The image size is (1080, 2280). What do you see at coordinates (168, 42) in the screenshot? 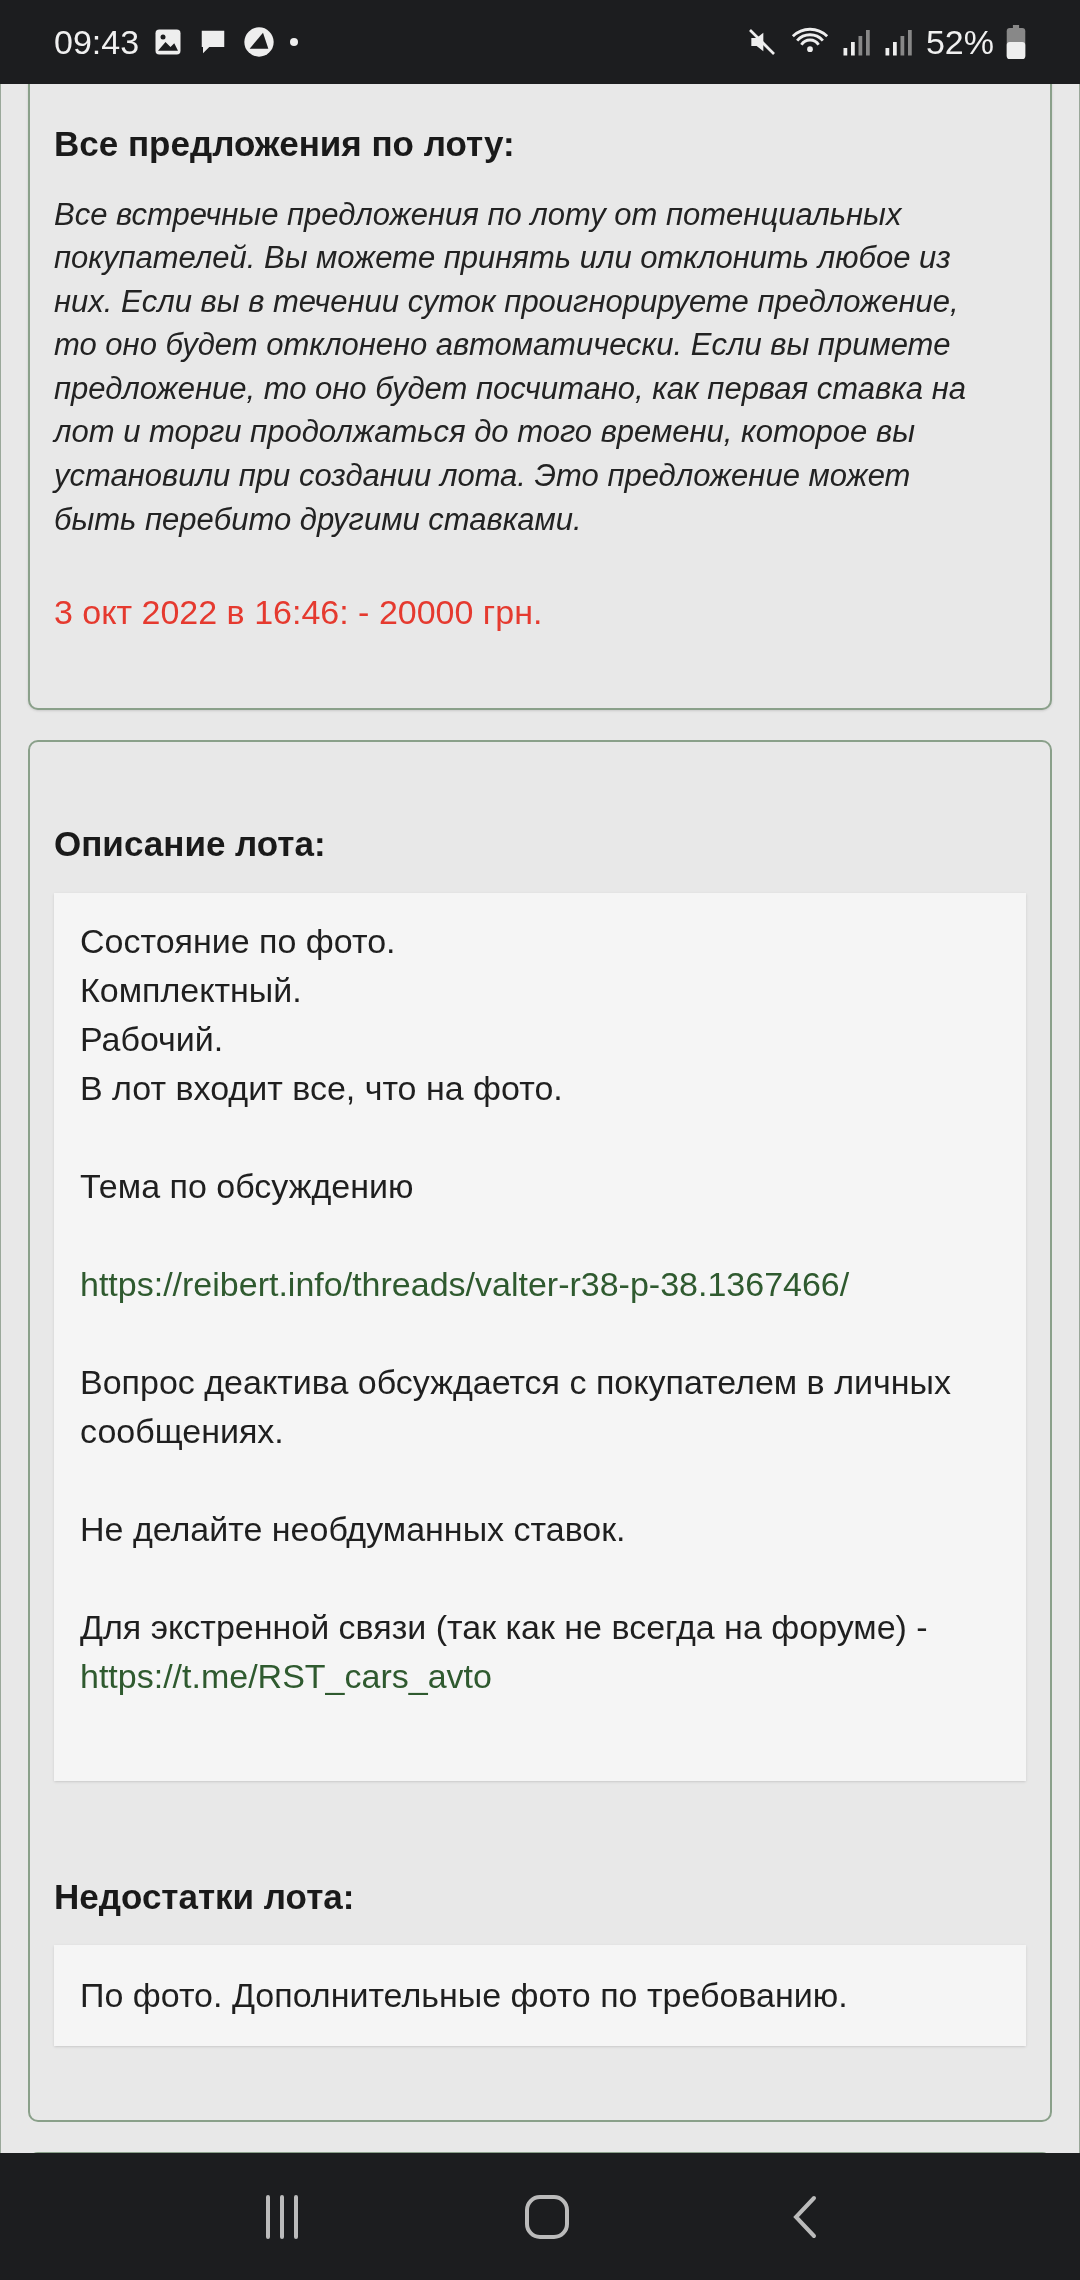
I see `image-icon` at bounding box center [168, 42].